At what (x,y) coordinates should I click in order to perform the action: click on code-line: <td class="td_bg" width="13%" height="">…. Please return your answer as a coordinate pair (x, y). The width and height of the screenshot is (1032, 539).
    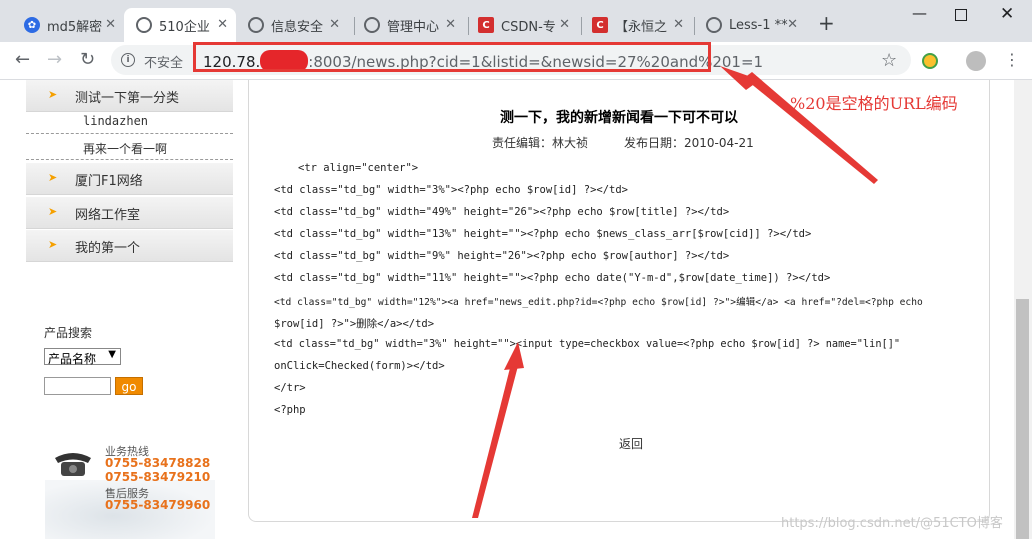
    Looking at the image, I should click on (543, 234).